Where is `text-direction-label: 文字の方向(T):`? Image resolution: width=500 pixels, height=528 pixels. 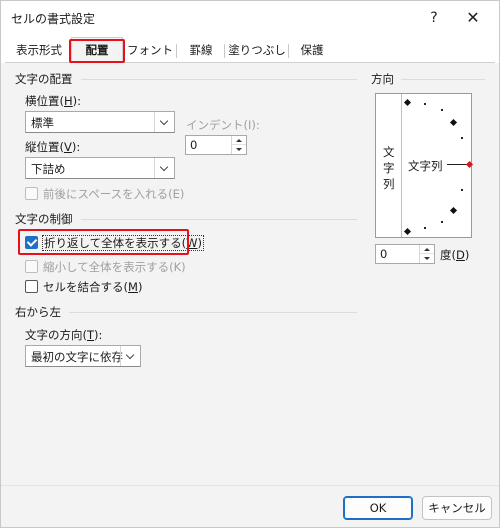 text-direction-label: 文字の方向(T): is located at coordinates (64, 335).